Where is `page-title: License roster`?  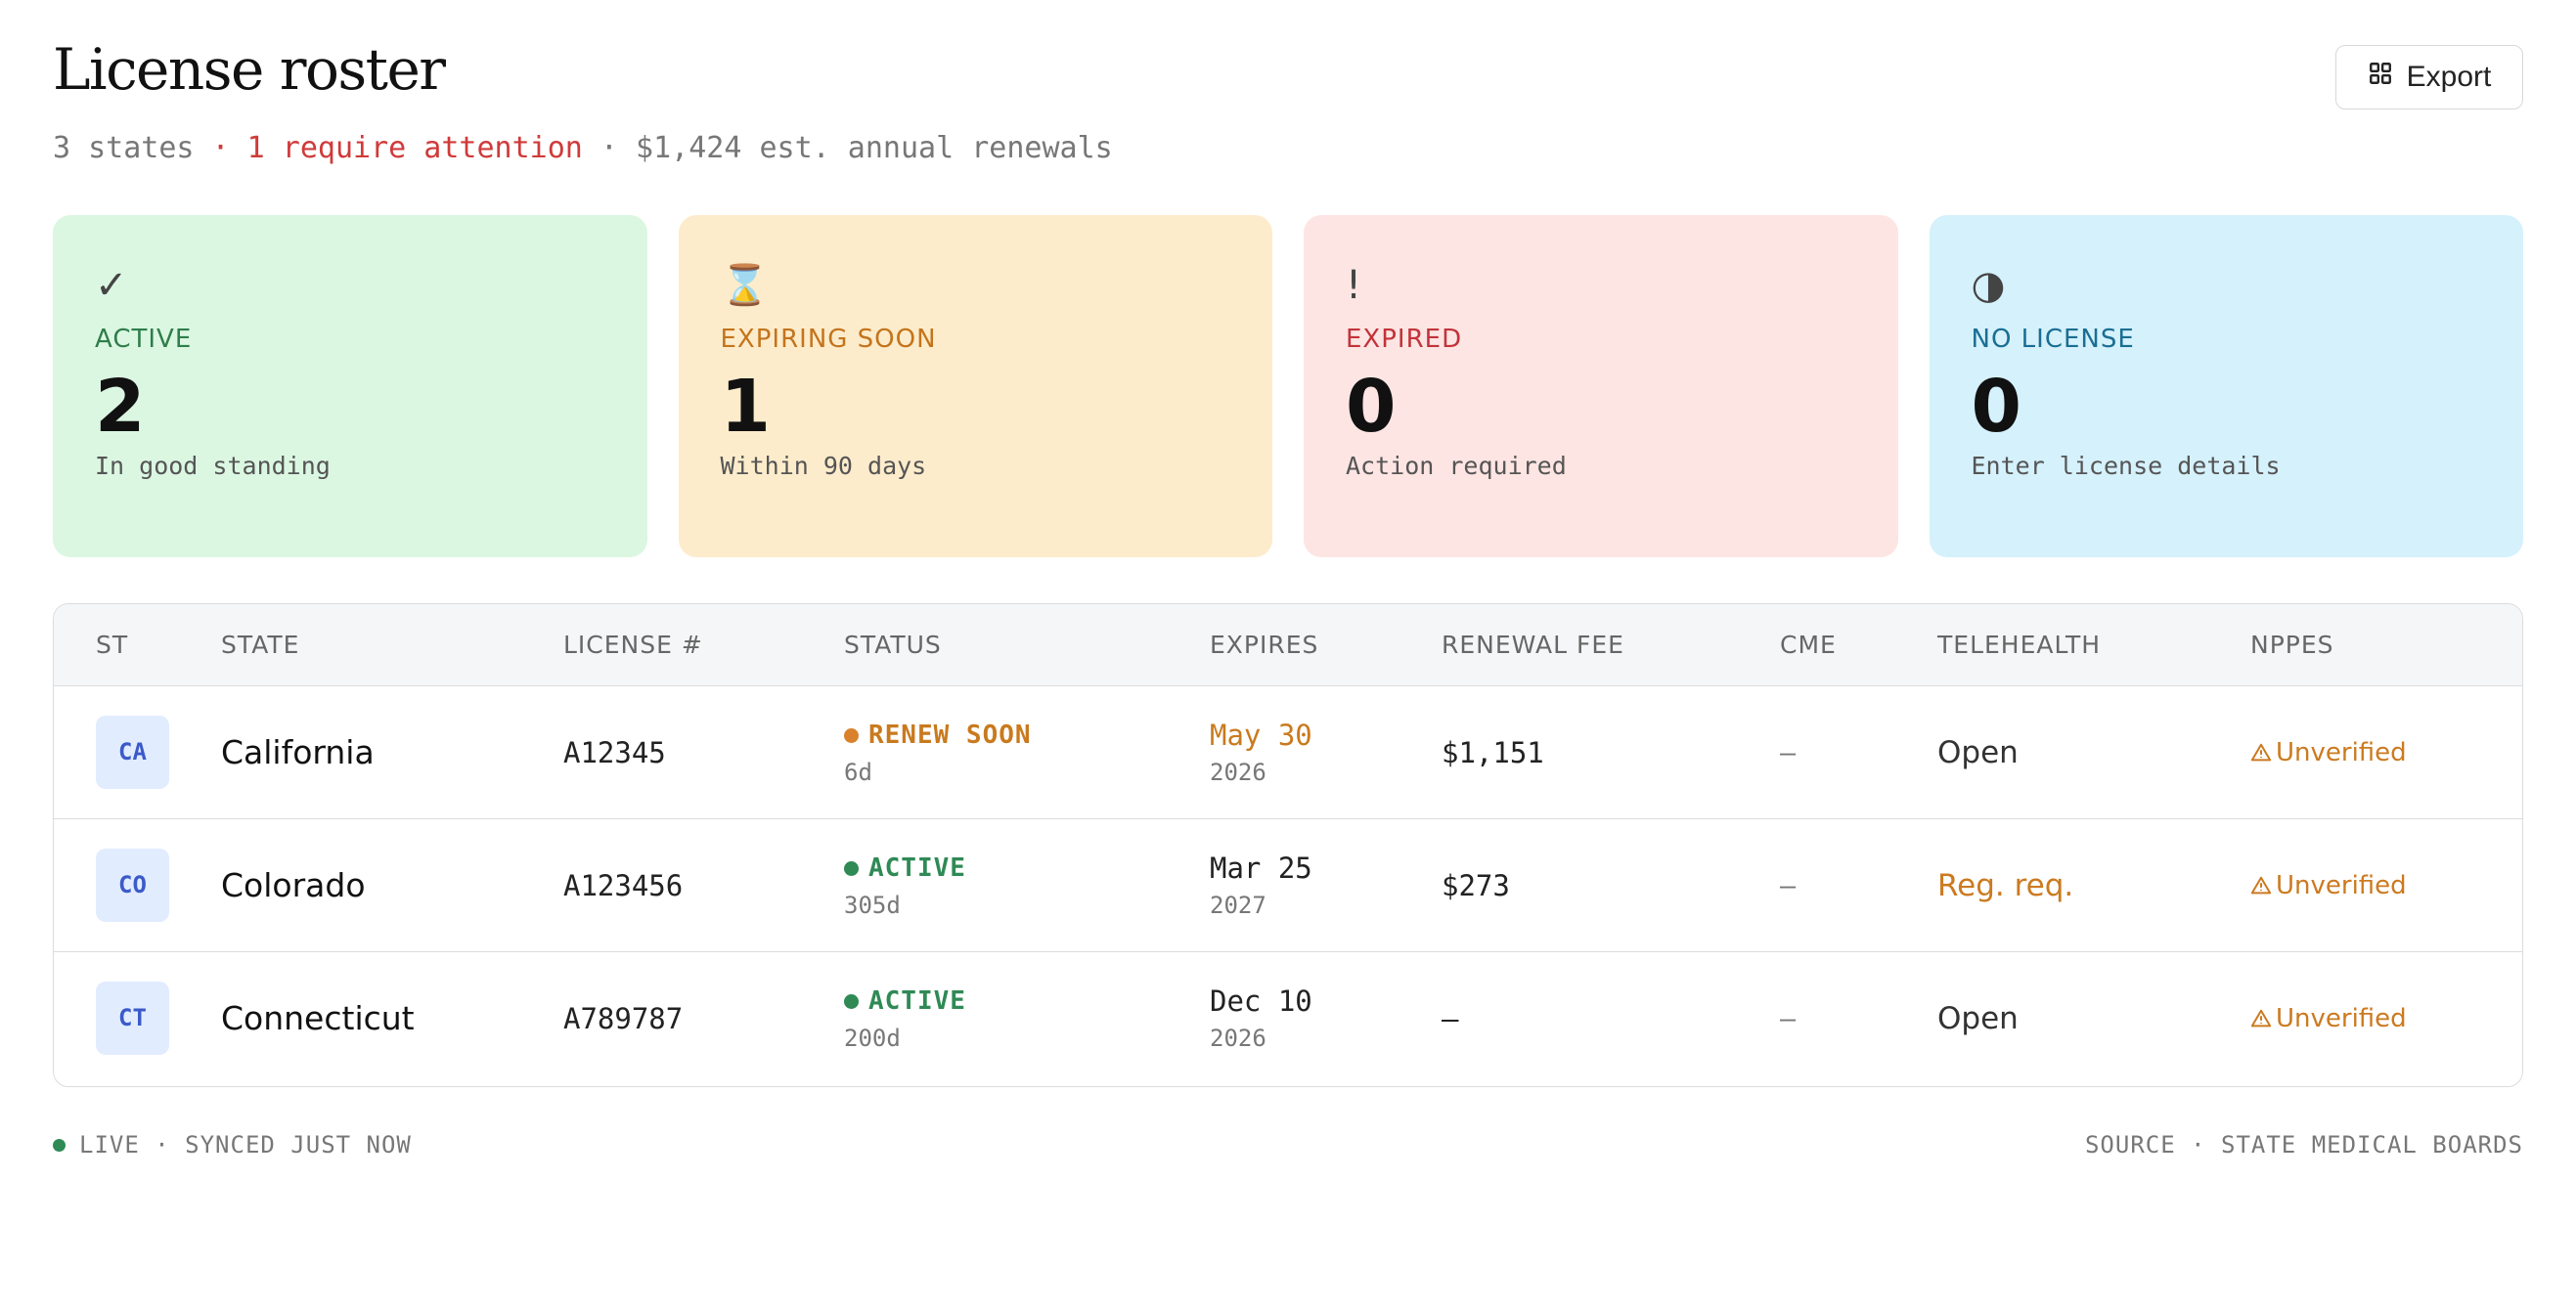
page-title: License roster is located at coordinates (250, 69).